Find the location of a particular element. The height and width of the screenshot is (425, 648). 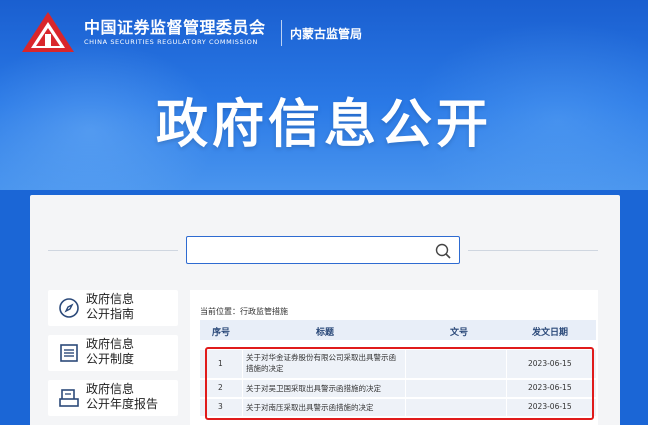

col-header-doc: 文号 is located at coordinates (459, 333).